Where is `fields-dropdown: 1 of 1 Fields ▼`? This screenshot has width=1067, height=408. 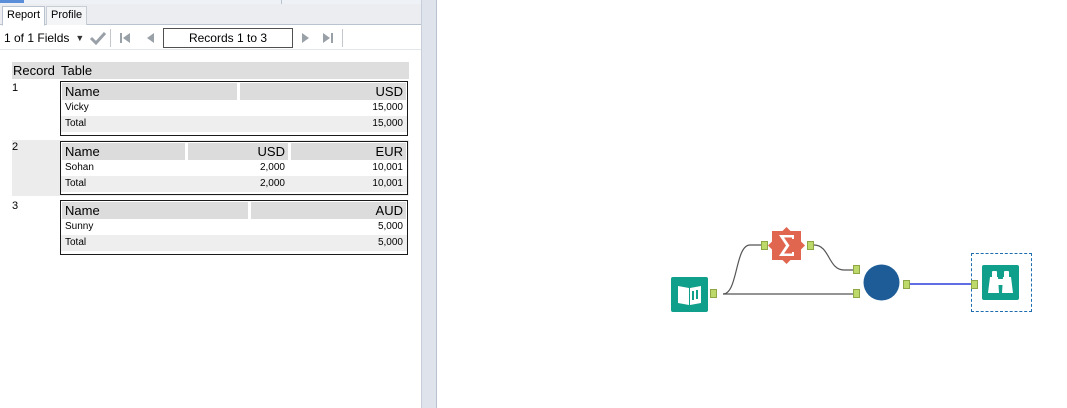
fields-dropdown: 1 of 1 Fields ▼ is located at coordinates (44, 38).